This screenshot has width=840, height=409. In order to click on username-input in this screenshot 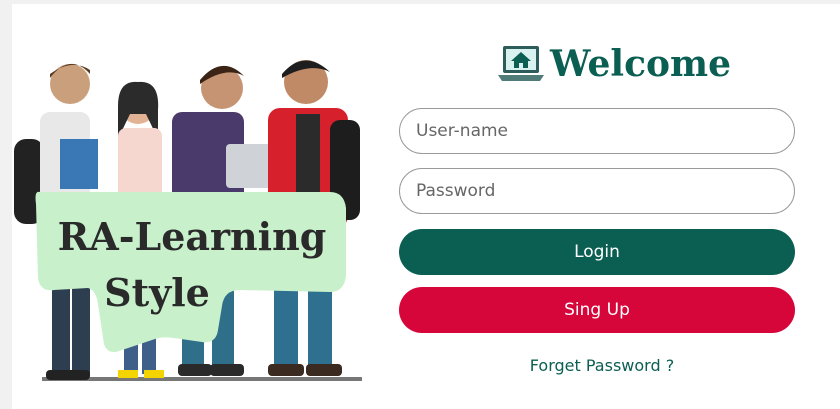, I will do `click(597, 131)`.